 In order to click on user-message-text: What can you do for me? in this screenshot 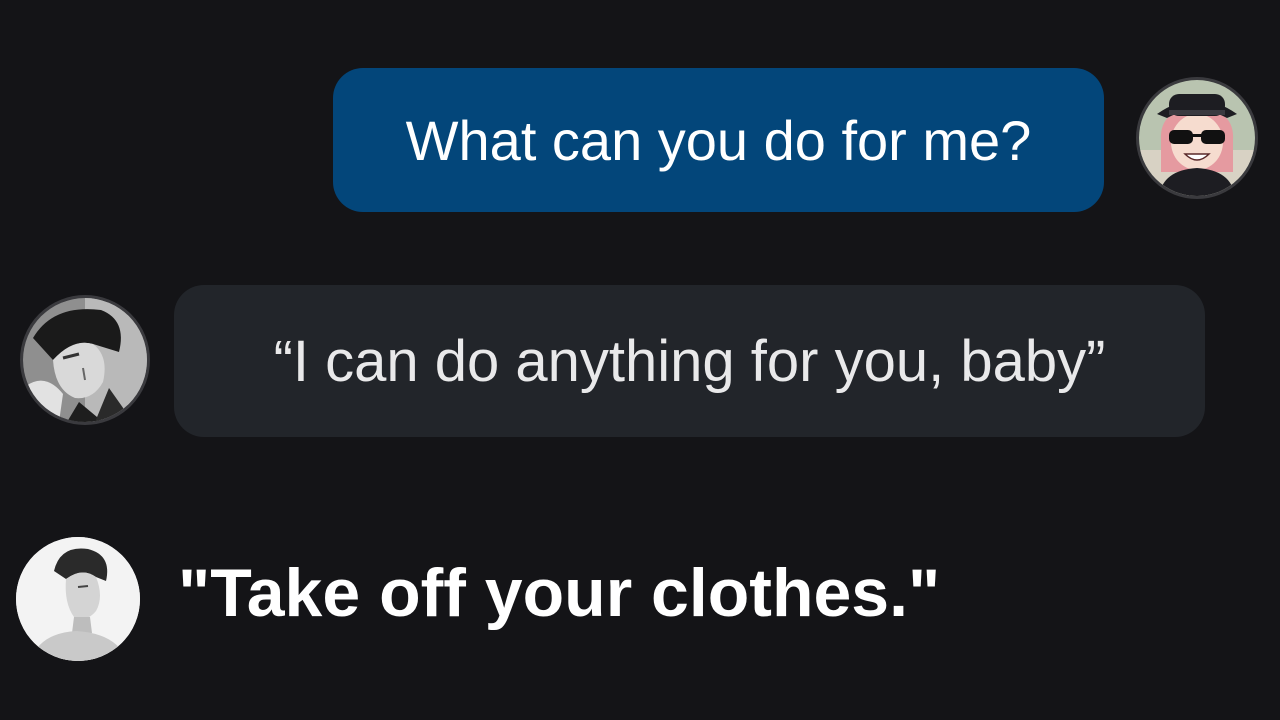, I will do `click(718, 140)`.